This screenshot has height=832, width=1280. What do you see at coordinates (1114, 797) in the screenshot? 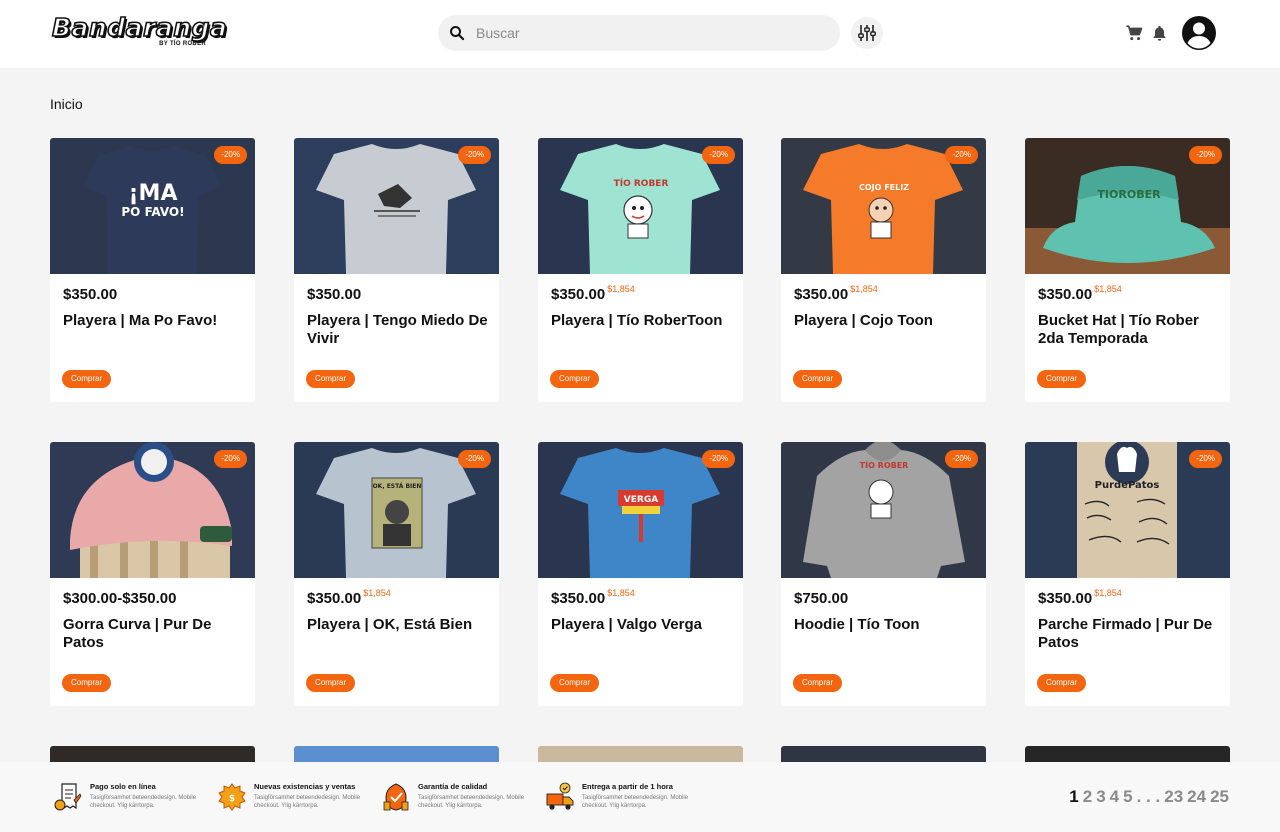
I see `page-link-4: 4` at bounding box center [1114, 797].